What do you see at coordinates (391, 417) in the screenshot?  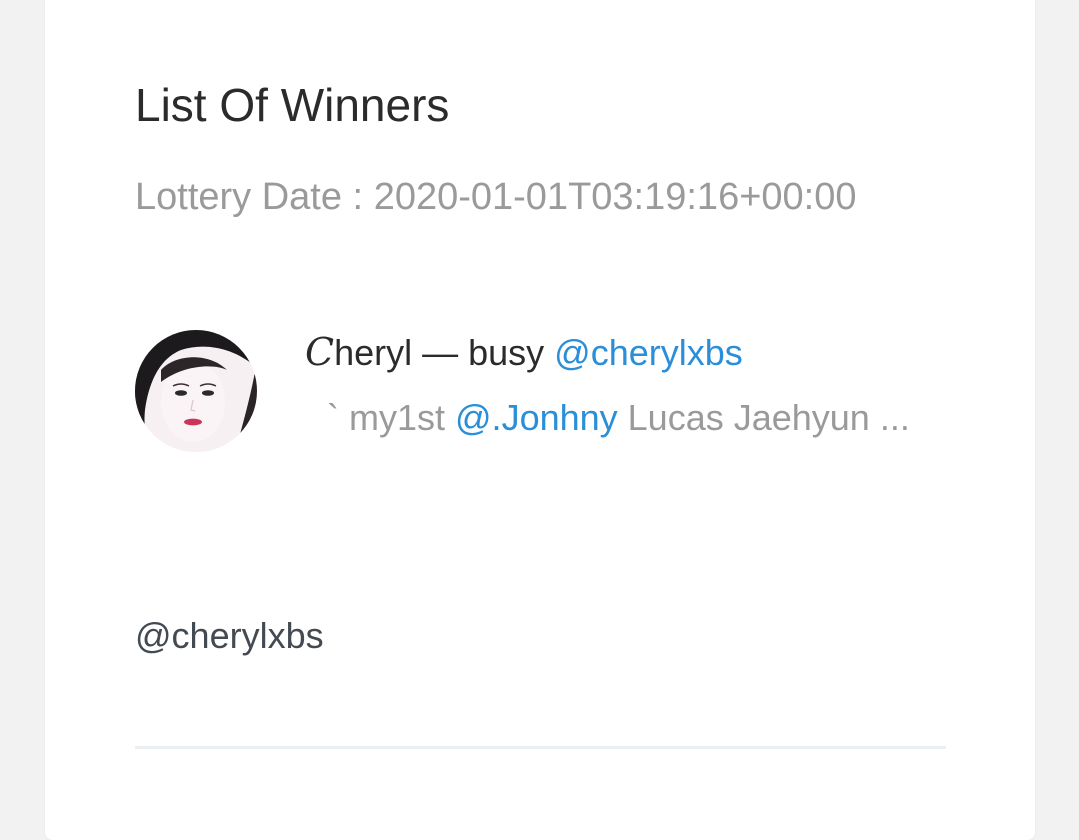 I see `winner-bio-prefix: ` my1st` at bounding box center [391, 417].